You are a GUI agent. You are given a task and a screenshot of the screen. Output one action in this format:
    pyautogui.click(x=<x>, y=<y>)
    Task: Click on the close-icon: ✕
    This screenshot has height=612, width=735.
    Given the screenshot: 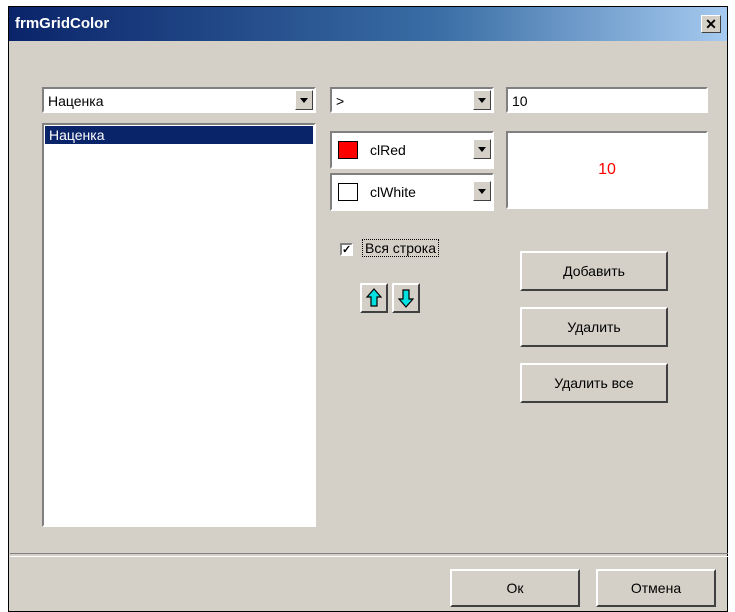 What is the action you would take?
    pyautogui.click(x=711, y=24)
    